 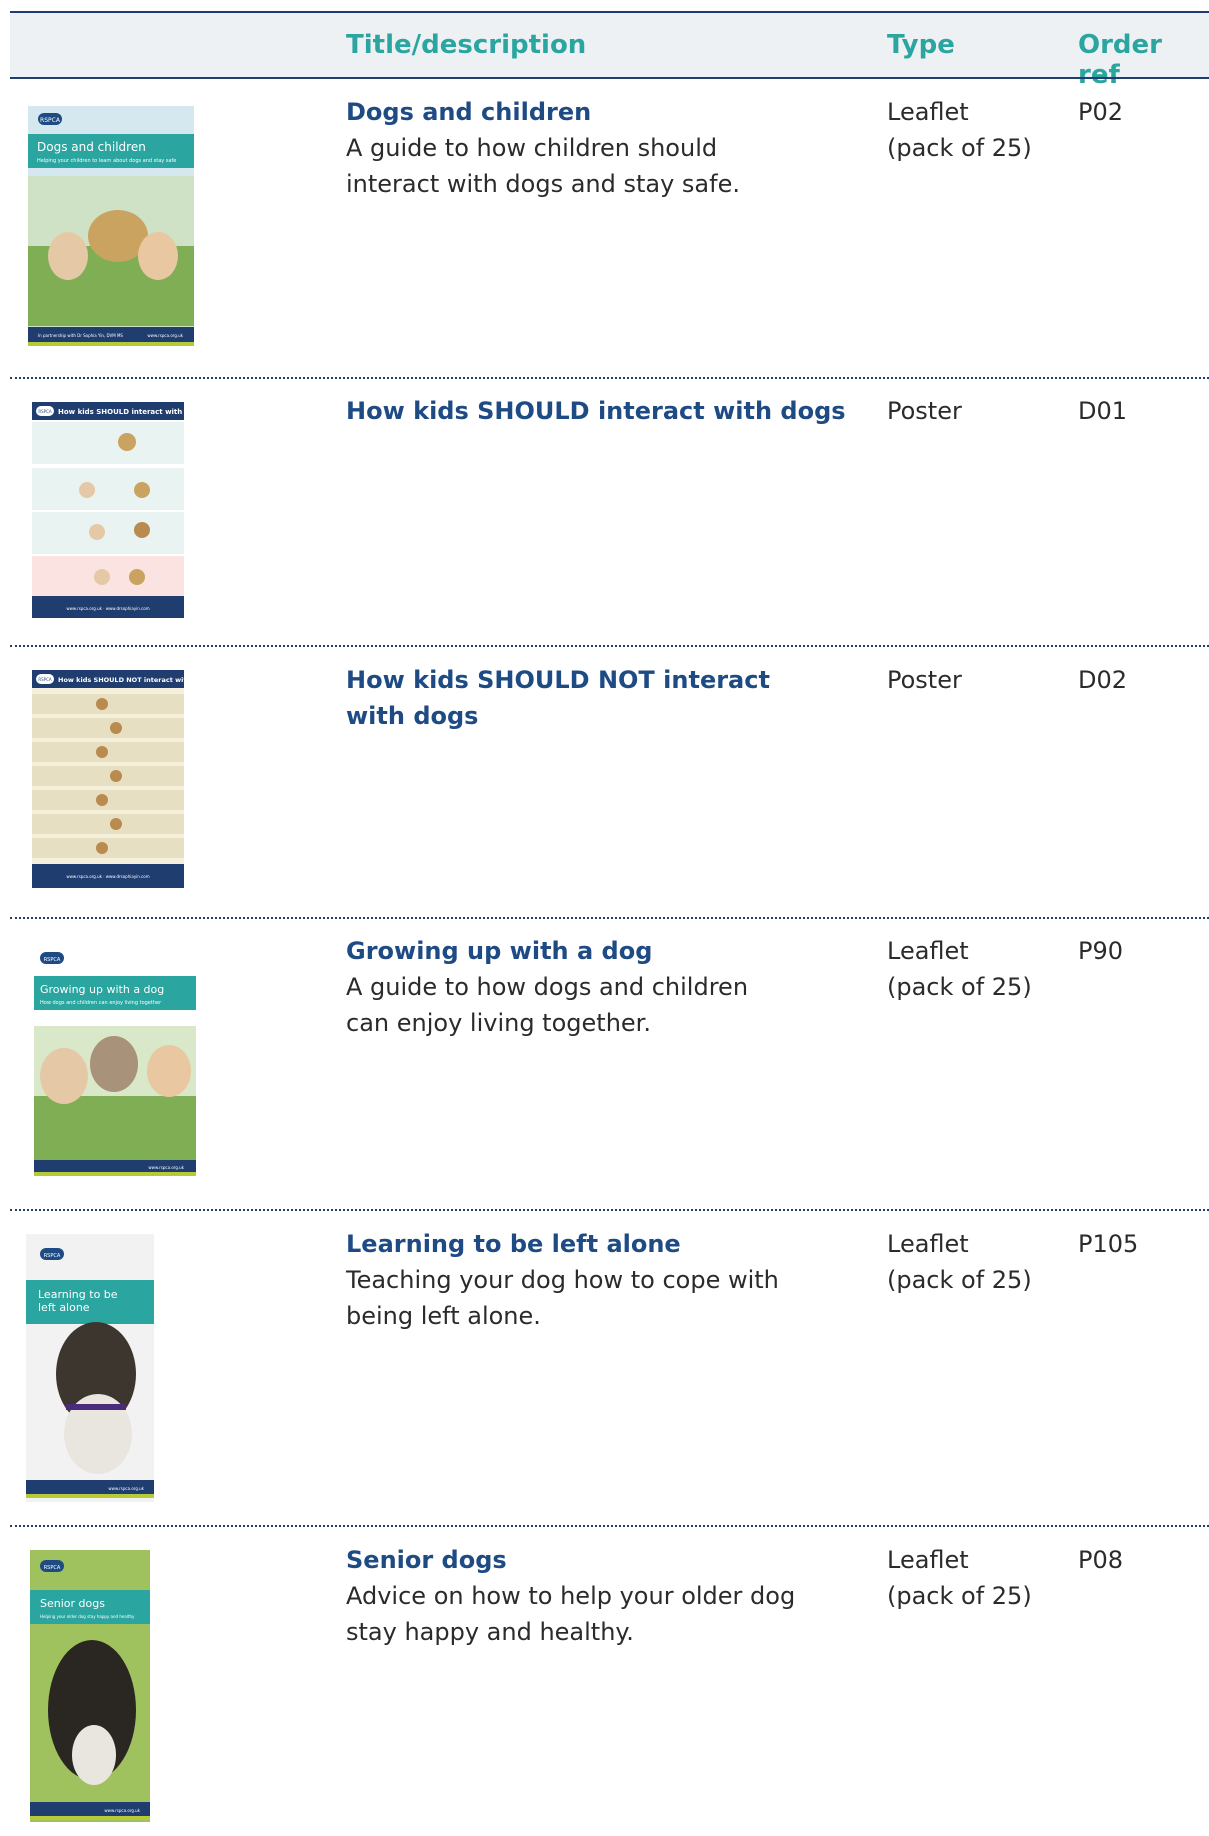 What do you see at coordinates (498, 1023) in the screenshot?
I see `item-description-line: can enjoy living together.` at bounding box center [498, 1023].